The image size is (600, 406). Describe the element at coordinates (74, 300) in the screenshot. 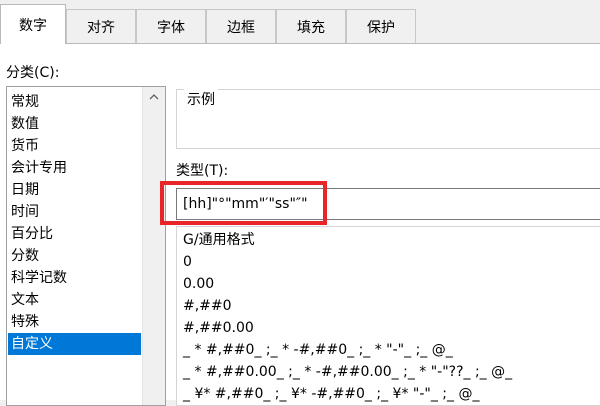

I see `category-item-text: 文本` at that location.